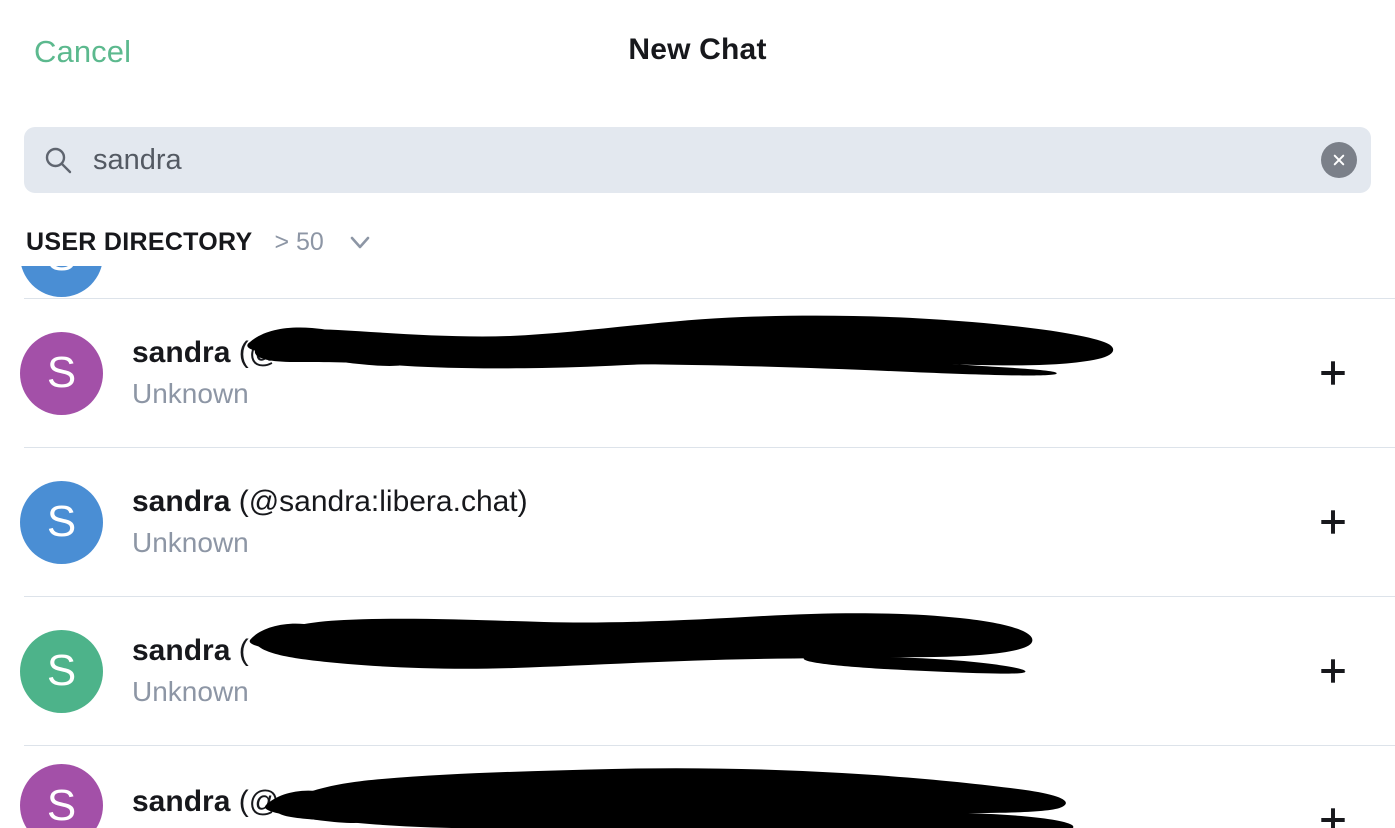 The height and width of the screenshot is (828, 1395). Describe the element at coordinates (299, 241) in the screenshot. I see `section-result-count: > 50` at that location.